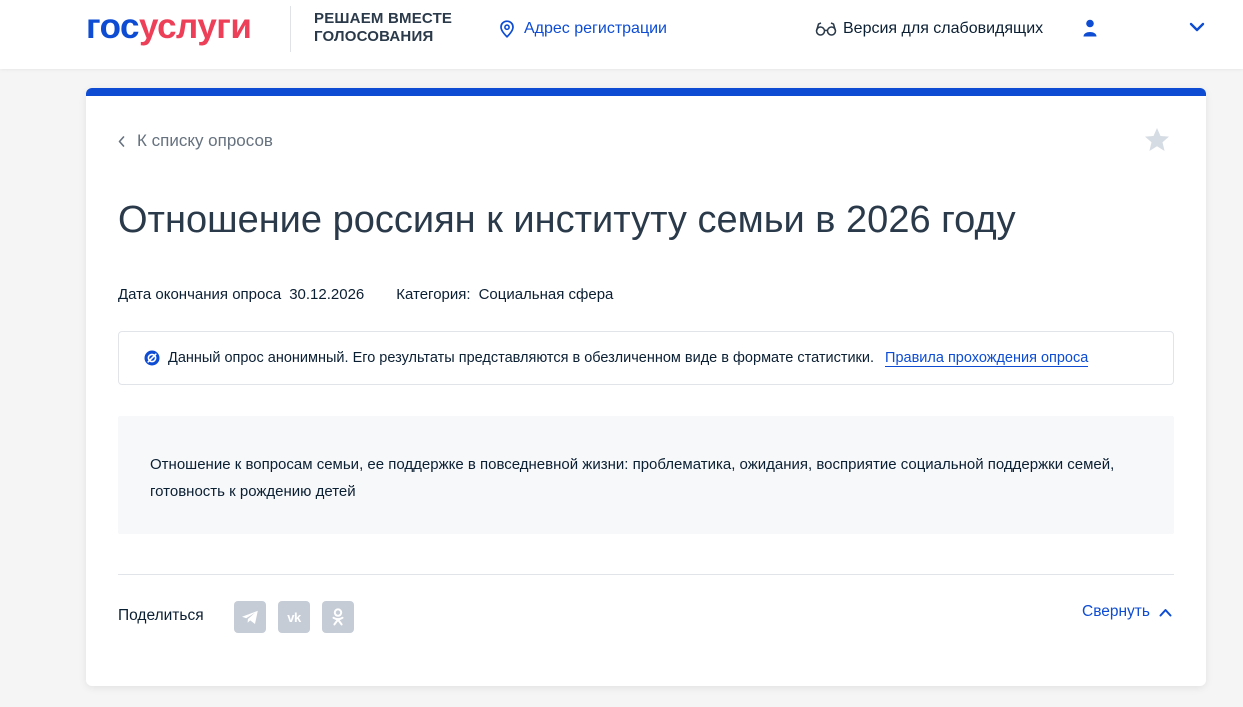 The height and width of the screenshot is (707, 1243). What do you see at coordinates (943, 28) in the screenshot?
I see `low-vision-label: Версия для слабовидящих` at bounding box center [943, 28].